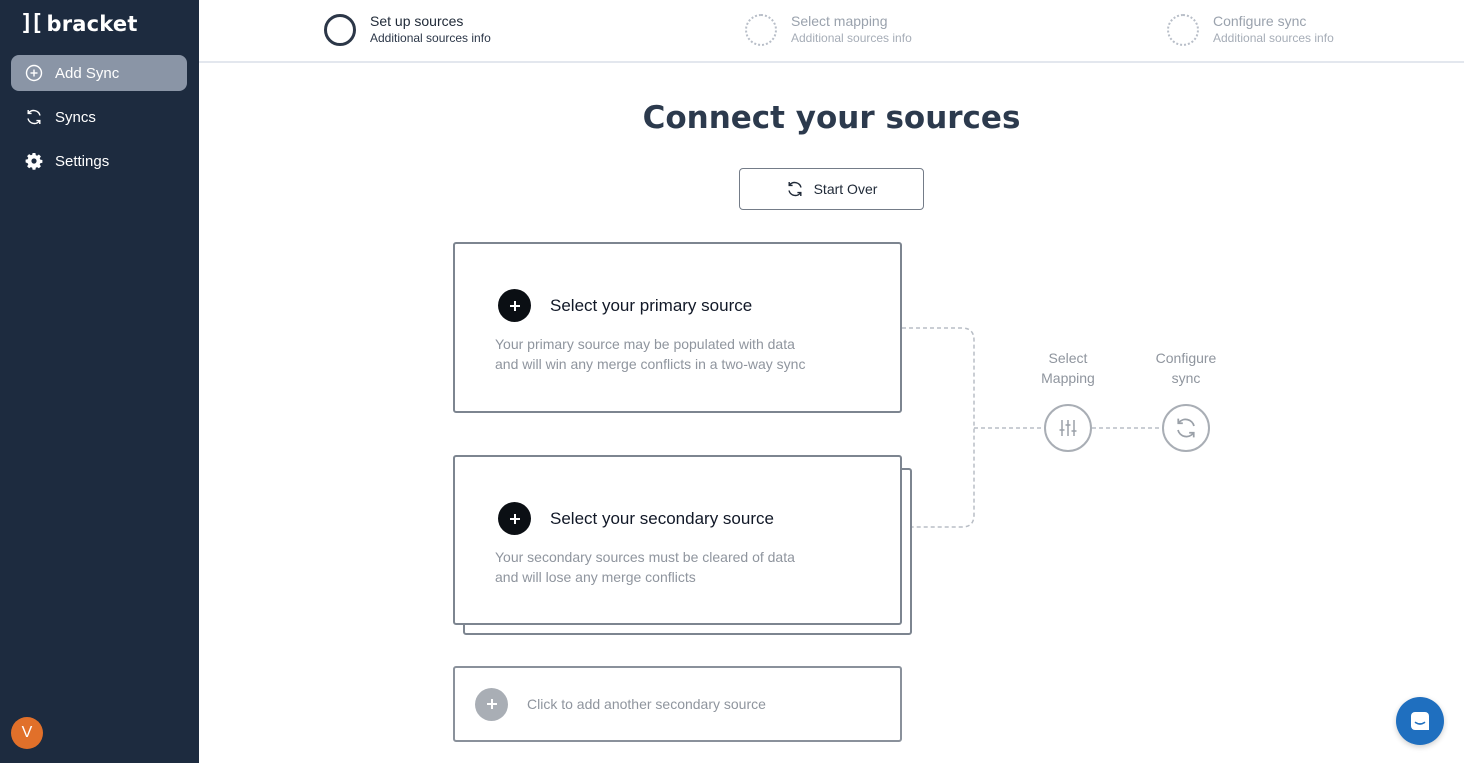 The width and height of the screenshot is (1464, 763). Describe the element at coordinates (1068, 368) in the screenshot. I see `flow-label-mapping: Select Mapping` at that location.